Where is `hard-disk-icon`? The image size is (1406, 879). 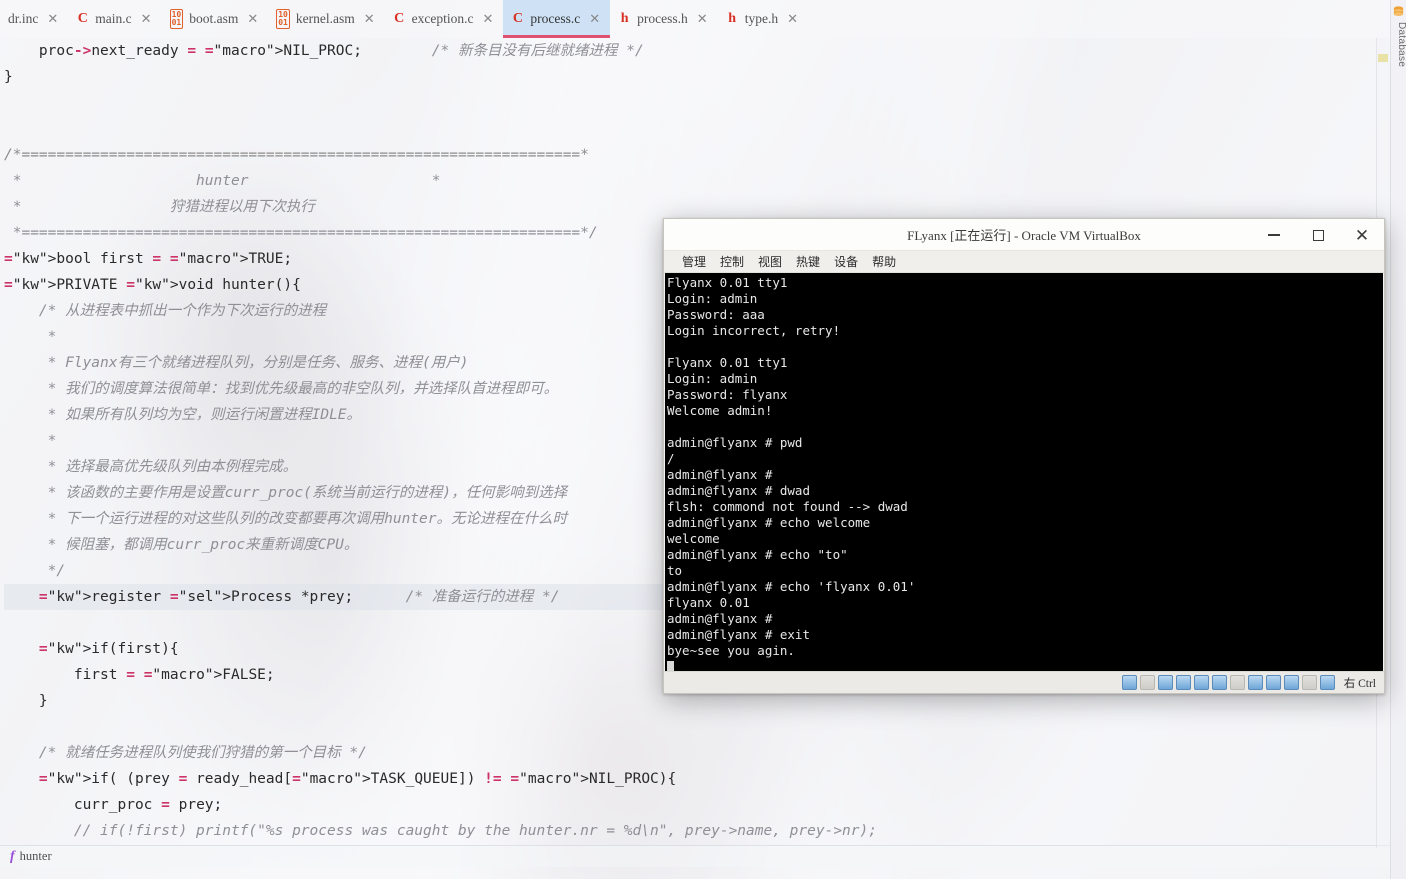
hard-disk-icon is located at coordinates (1129, 682).